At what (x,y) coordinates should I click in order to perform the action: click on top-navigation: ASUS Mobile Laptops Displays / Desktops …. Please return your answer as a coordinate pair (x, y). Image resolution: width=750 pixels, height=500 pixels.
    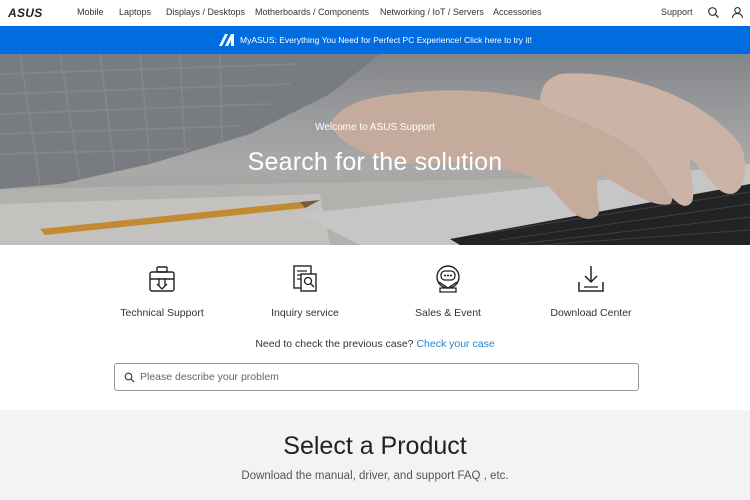
    Looking at the image, I should click on (375, 13).